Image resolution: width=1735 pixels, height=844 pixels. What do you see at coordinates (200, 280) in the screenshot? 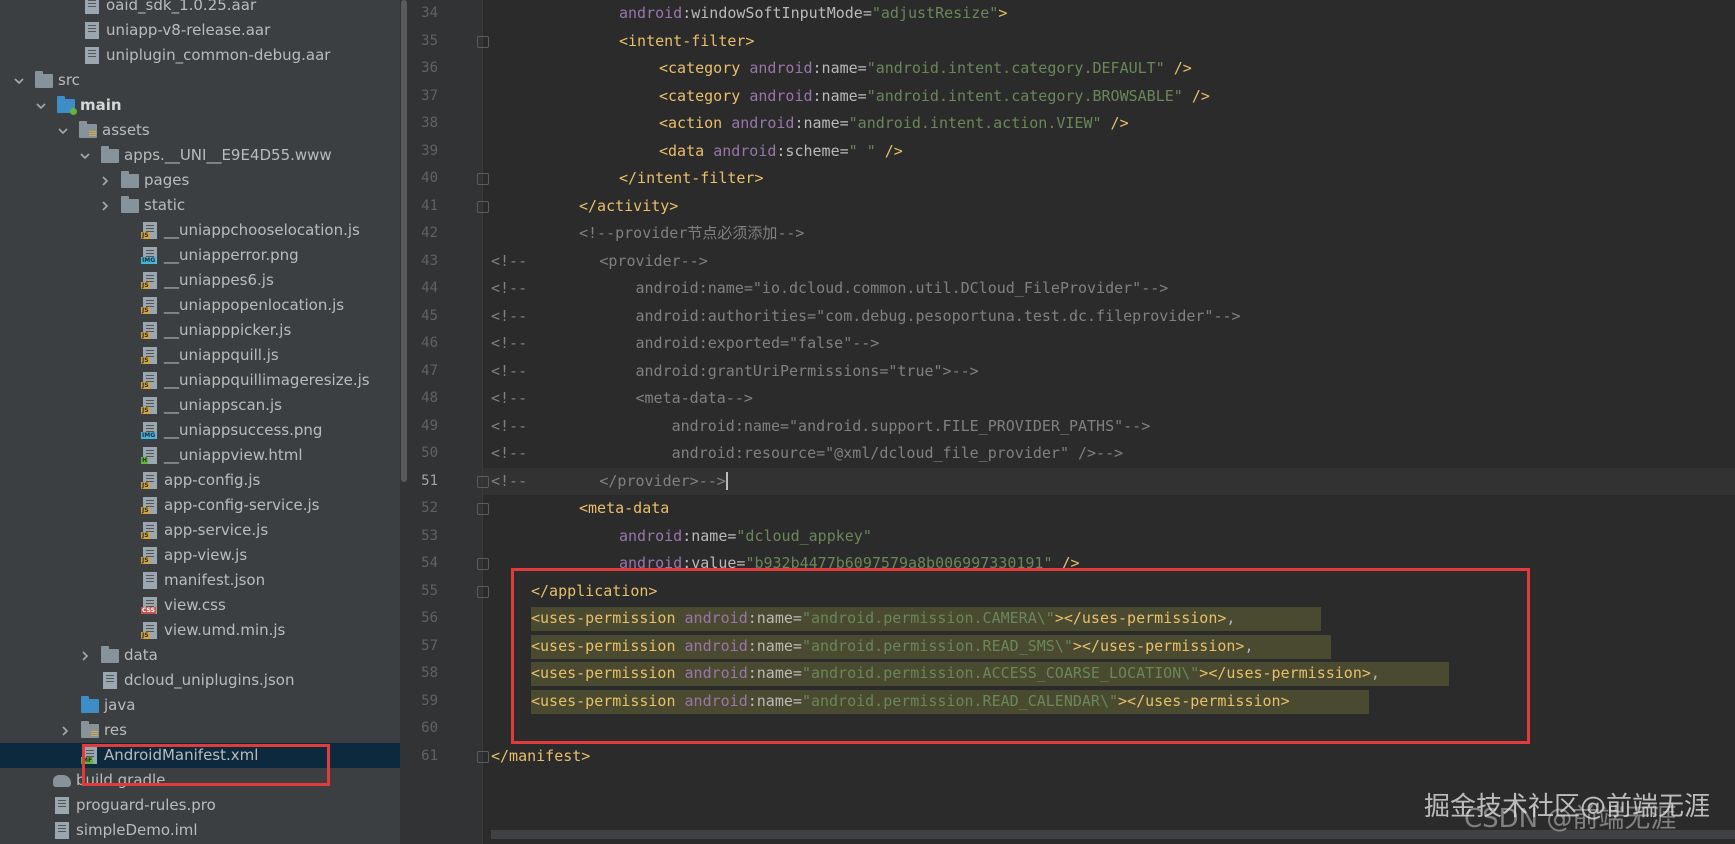
I see `tree-item: JS __uniappes6.js` at bounding box center [200, 280].